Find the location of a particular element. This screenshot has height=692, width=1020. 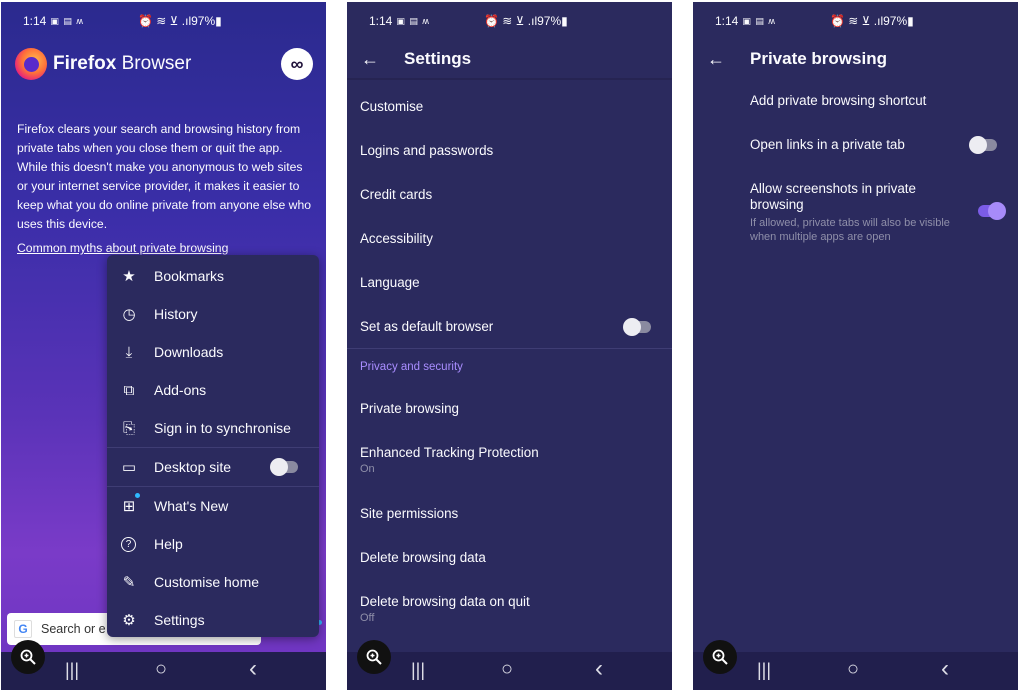

settings-item-tracking-protection: Enhanced Tracking Protection On is located at coordinates (449, 460).